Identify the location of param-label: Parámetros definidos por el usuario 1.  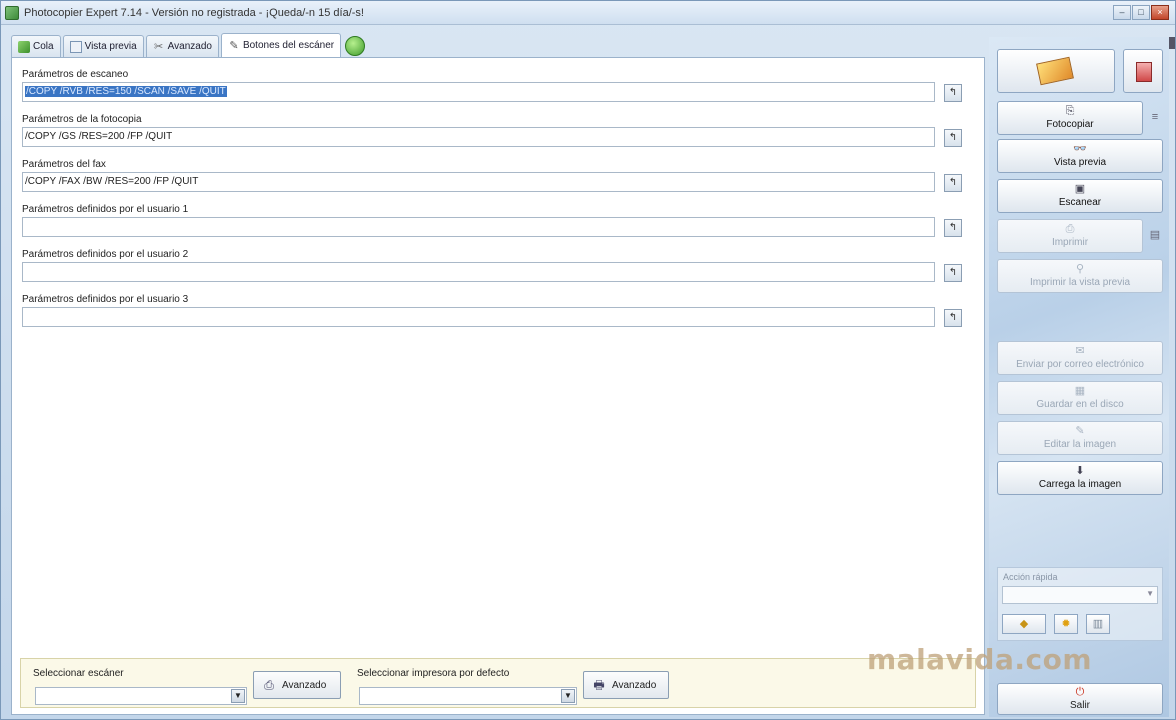
(105, 209).